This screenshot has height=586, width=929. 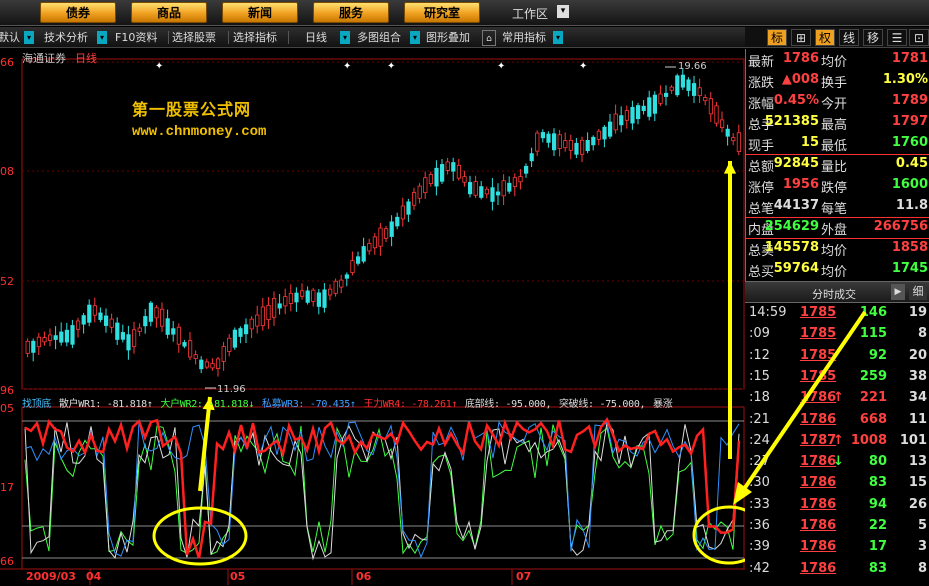 What do you see at coordinates (345, 37) in the screenshot?
I see `toolbar-period-dropdown-icon: ▾` at bounding box center [345, 37].